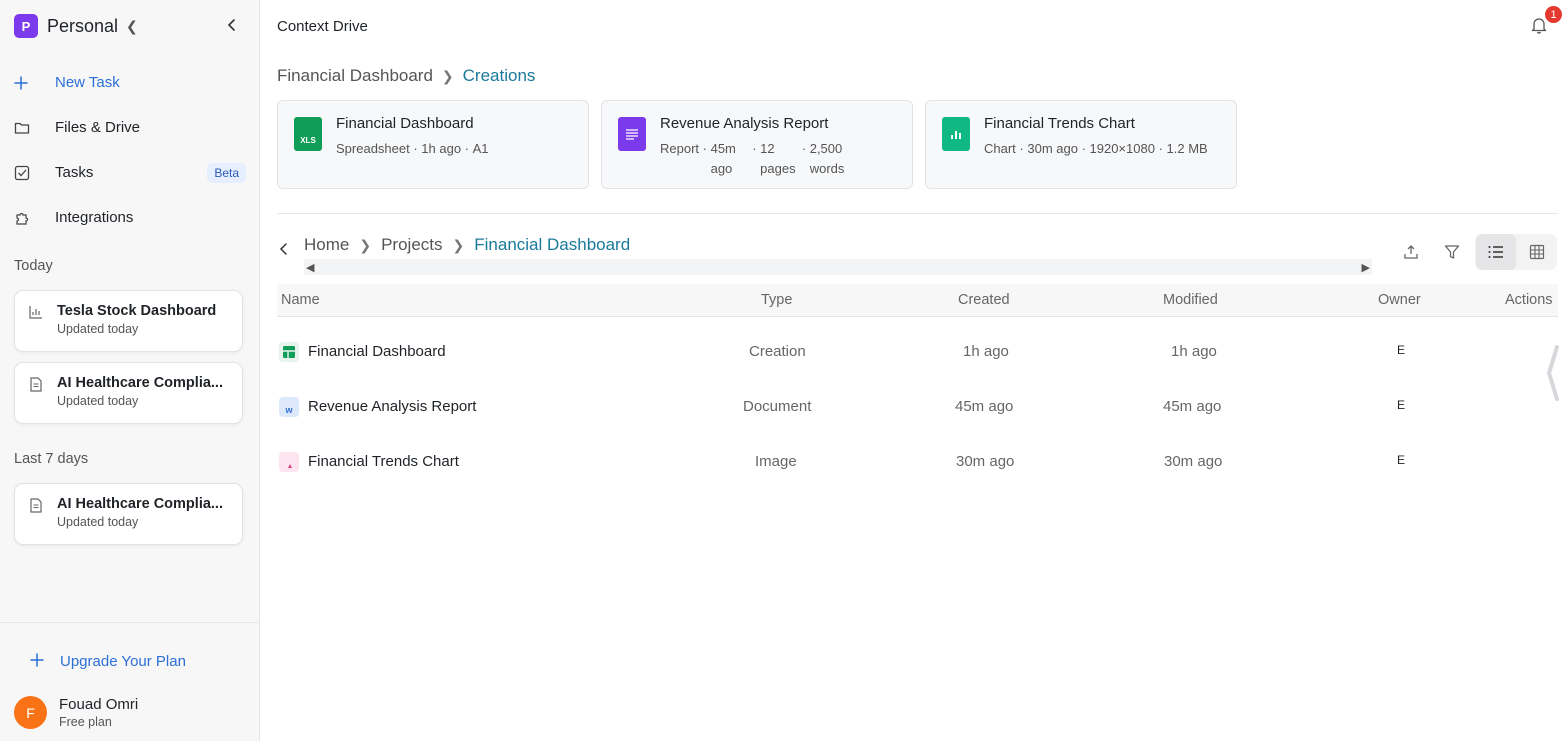  What do you see at coordinates (1529, 300) in the screenshot?
I see `column-header-actions: Actions` at bounding box center [1529, 300].